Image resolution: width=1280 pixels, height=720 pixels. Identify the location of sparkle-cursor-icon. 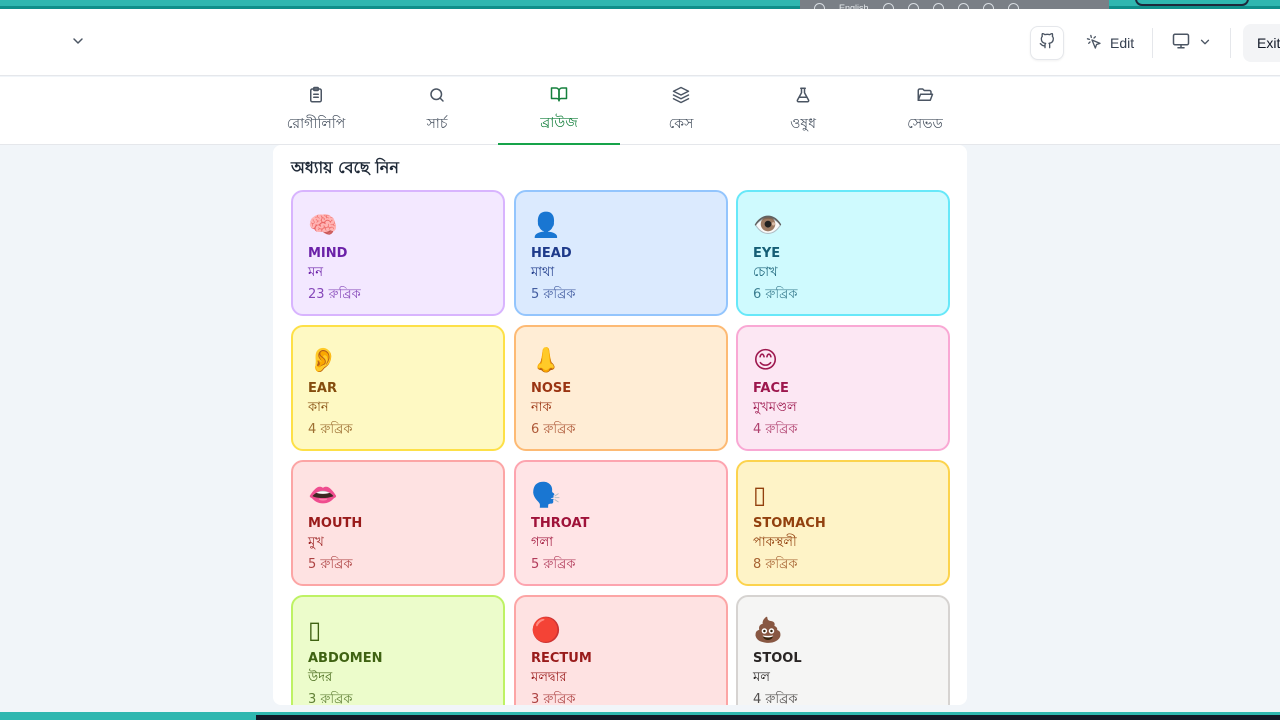
(1094, 43).